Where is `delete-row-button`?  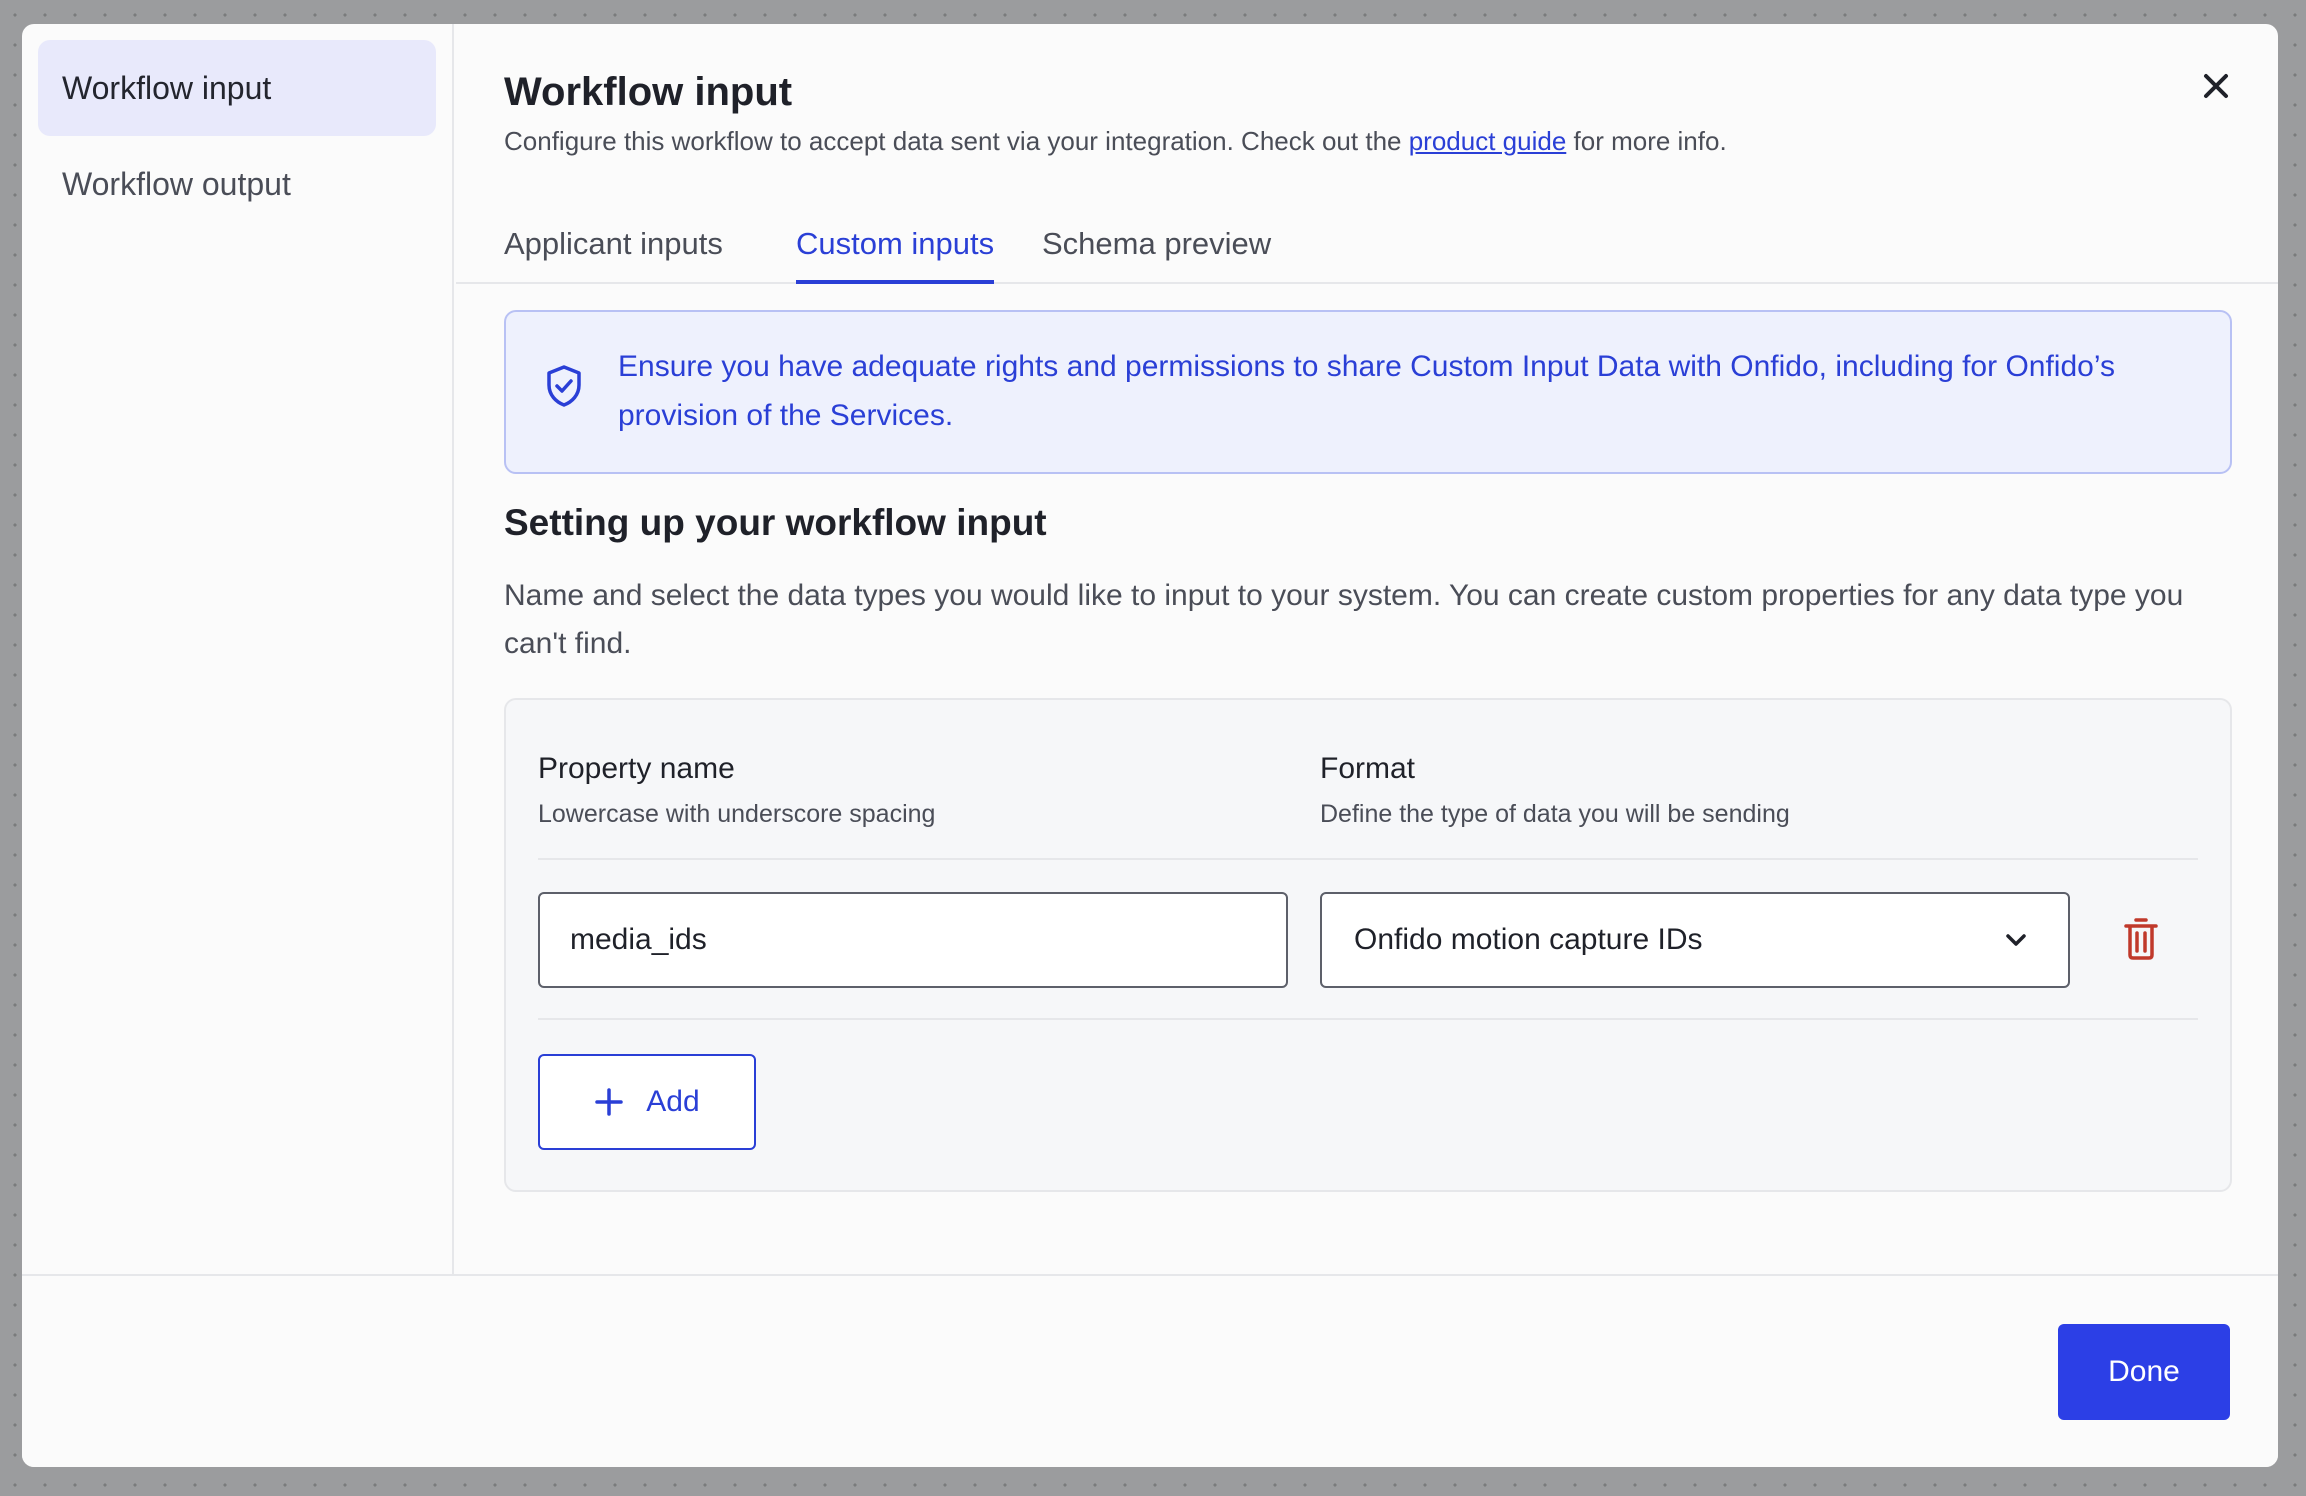 delete-row-button is located at coordinates (2141, 941).